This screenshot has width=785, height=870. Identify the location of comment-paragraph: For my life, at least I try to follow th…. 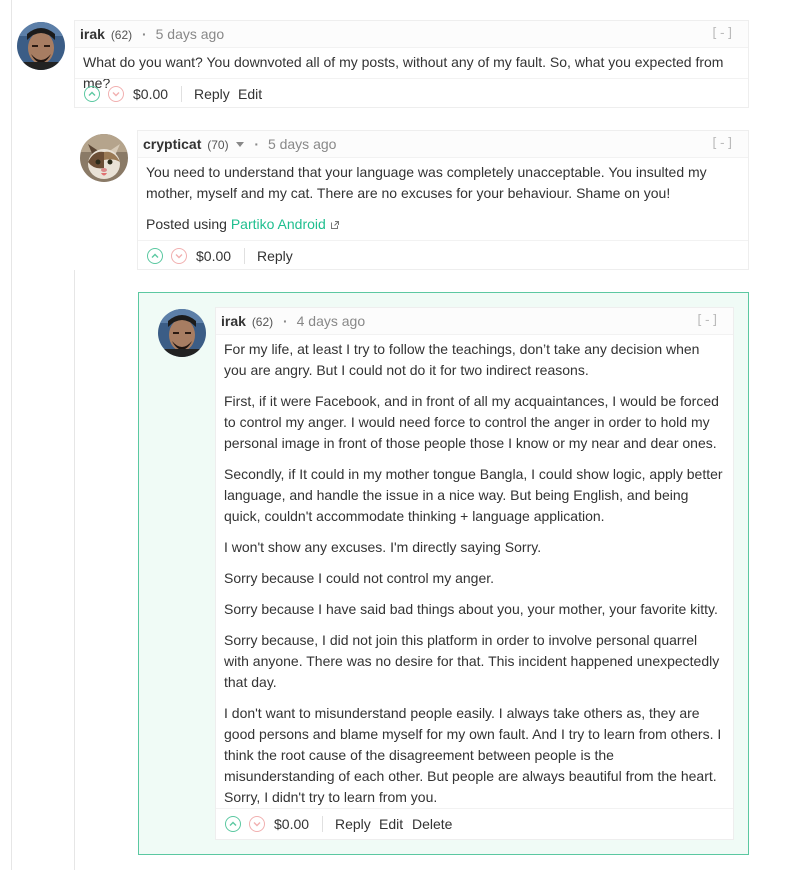
(462, 359).